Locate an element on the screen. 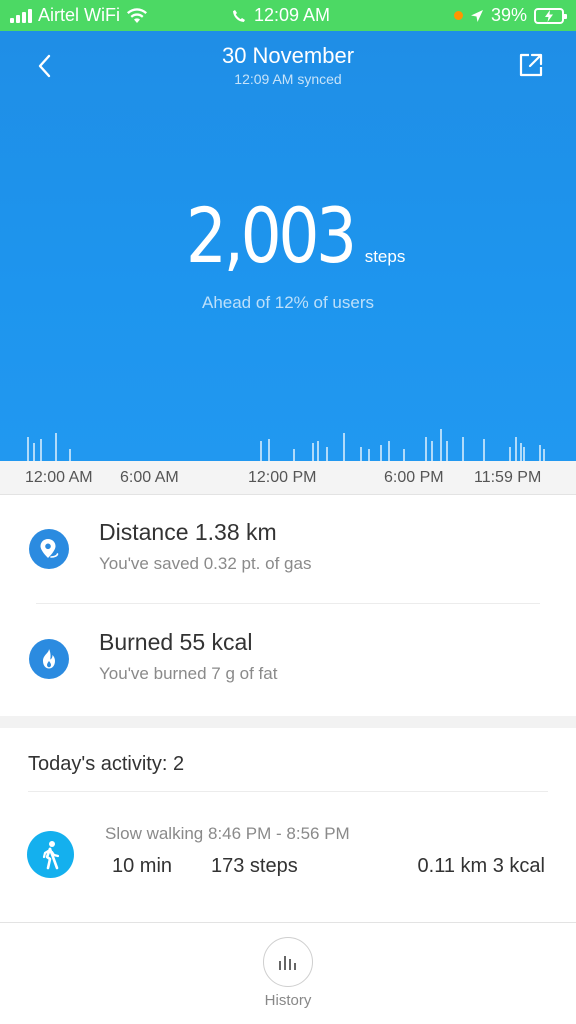  share-icon is located at coordinates (531, 65).